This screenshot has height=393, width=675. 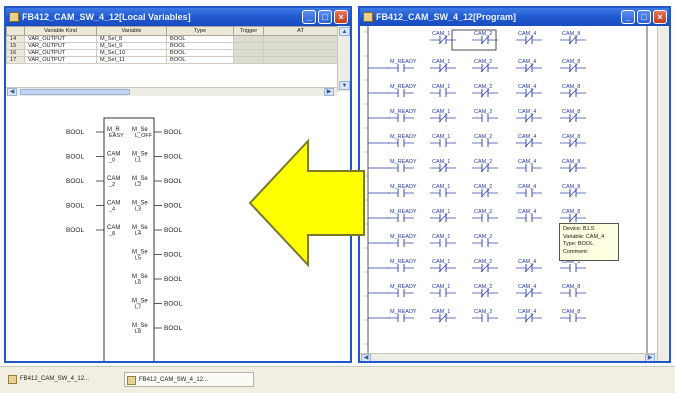 I want to click on variable-name-cell: M_Sel_11, so click(x=131, y=60).